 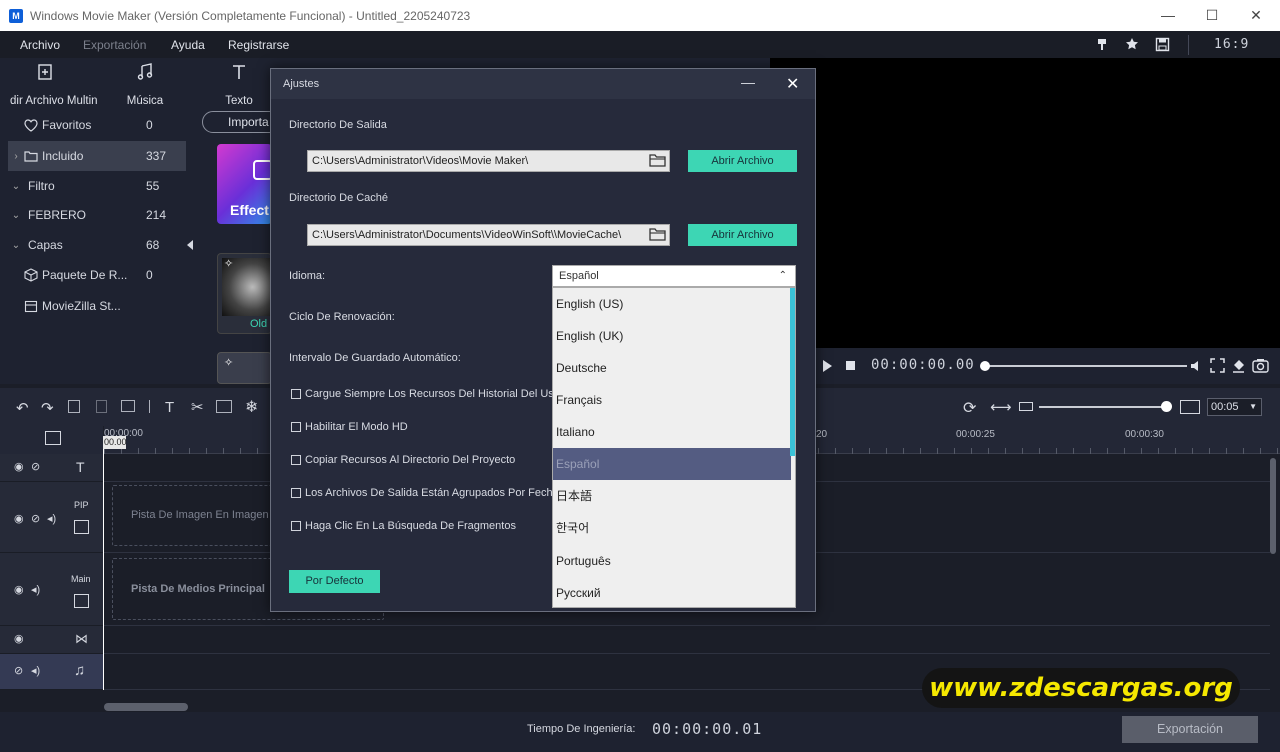 What do you see at coordinates (74, 406) in the screenshot?
I see `copy-icon` at bounding box center [74, 406].